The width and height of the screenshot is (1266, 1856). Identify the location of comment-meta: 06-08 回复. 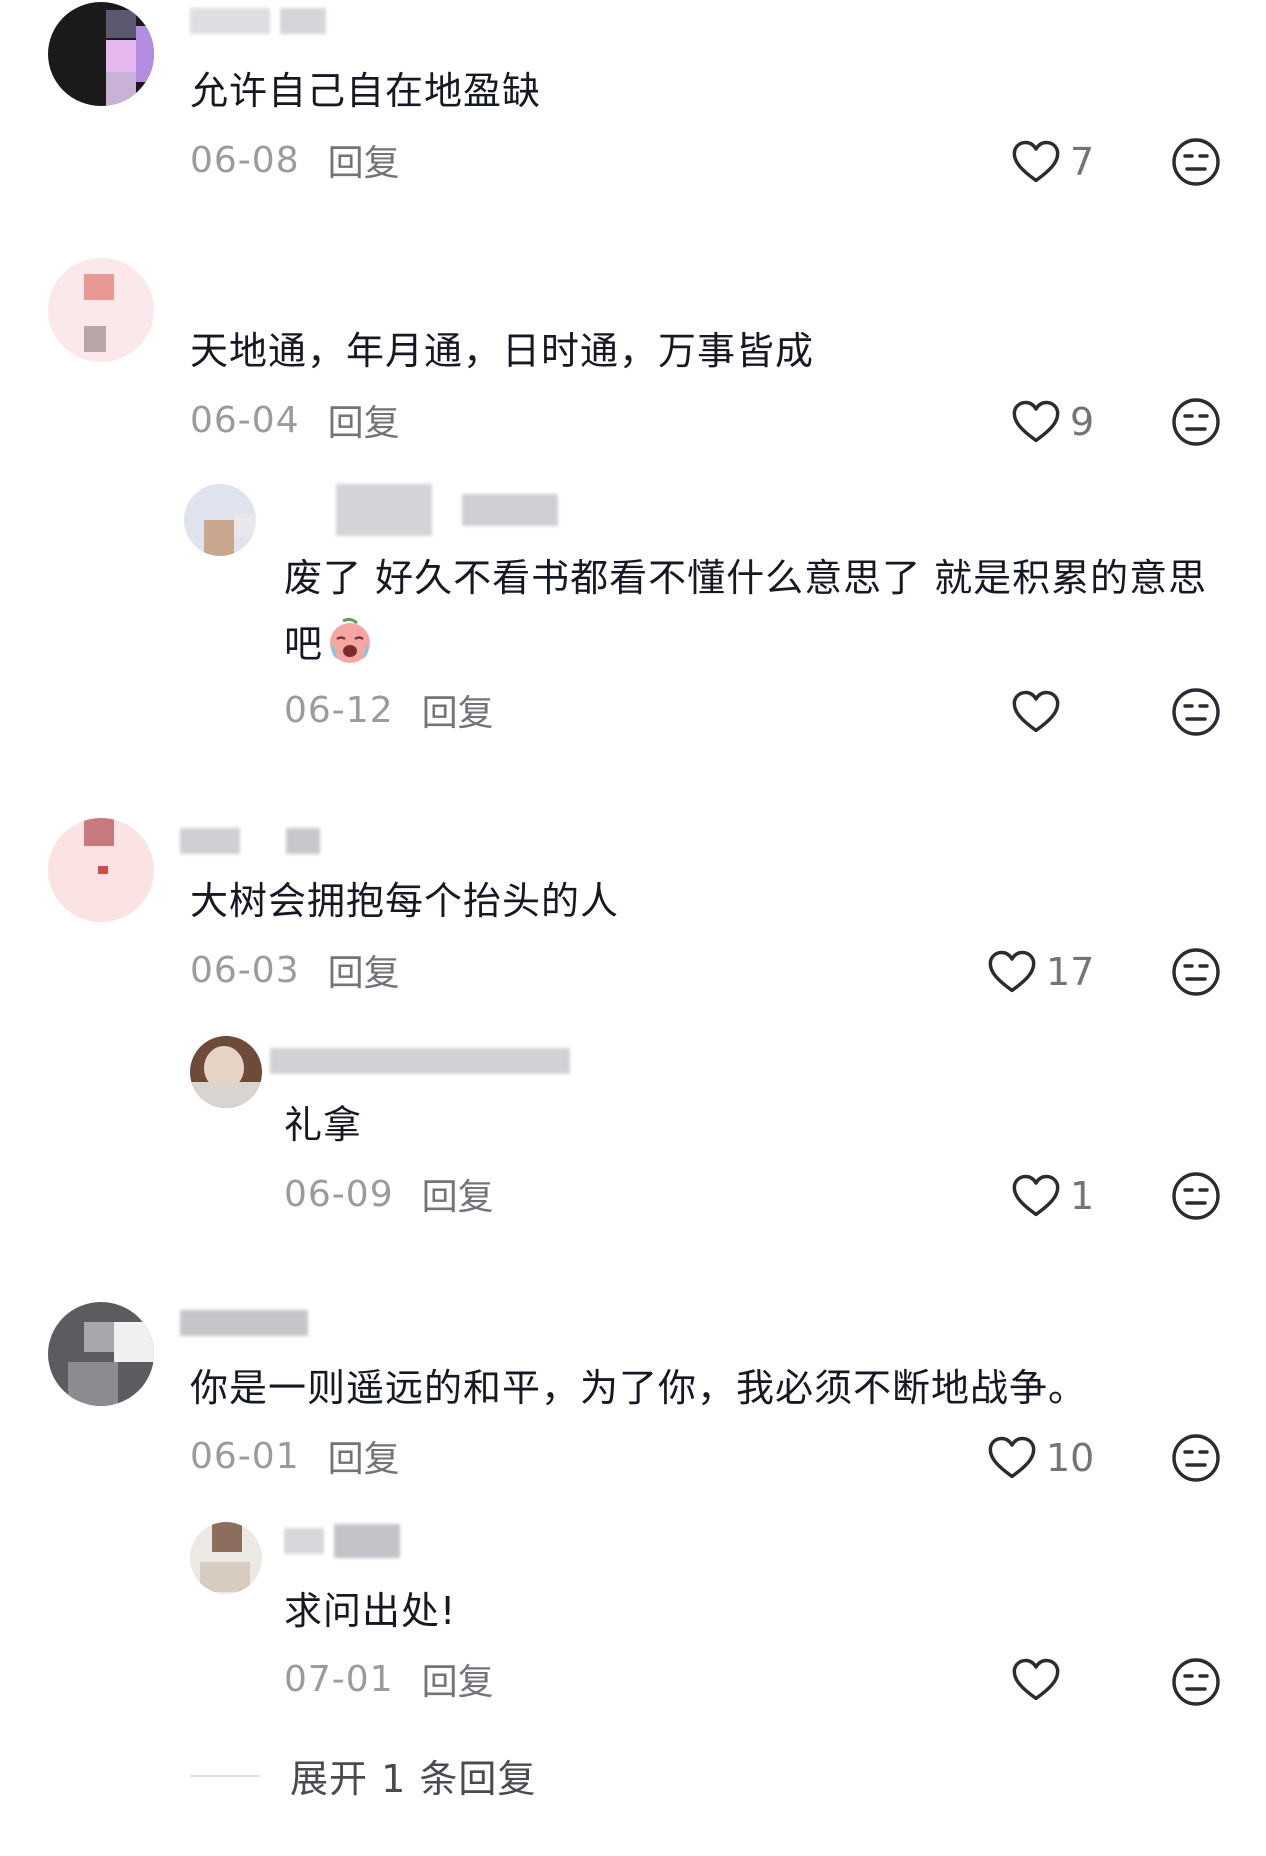
(295, 160).